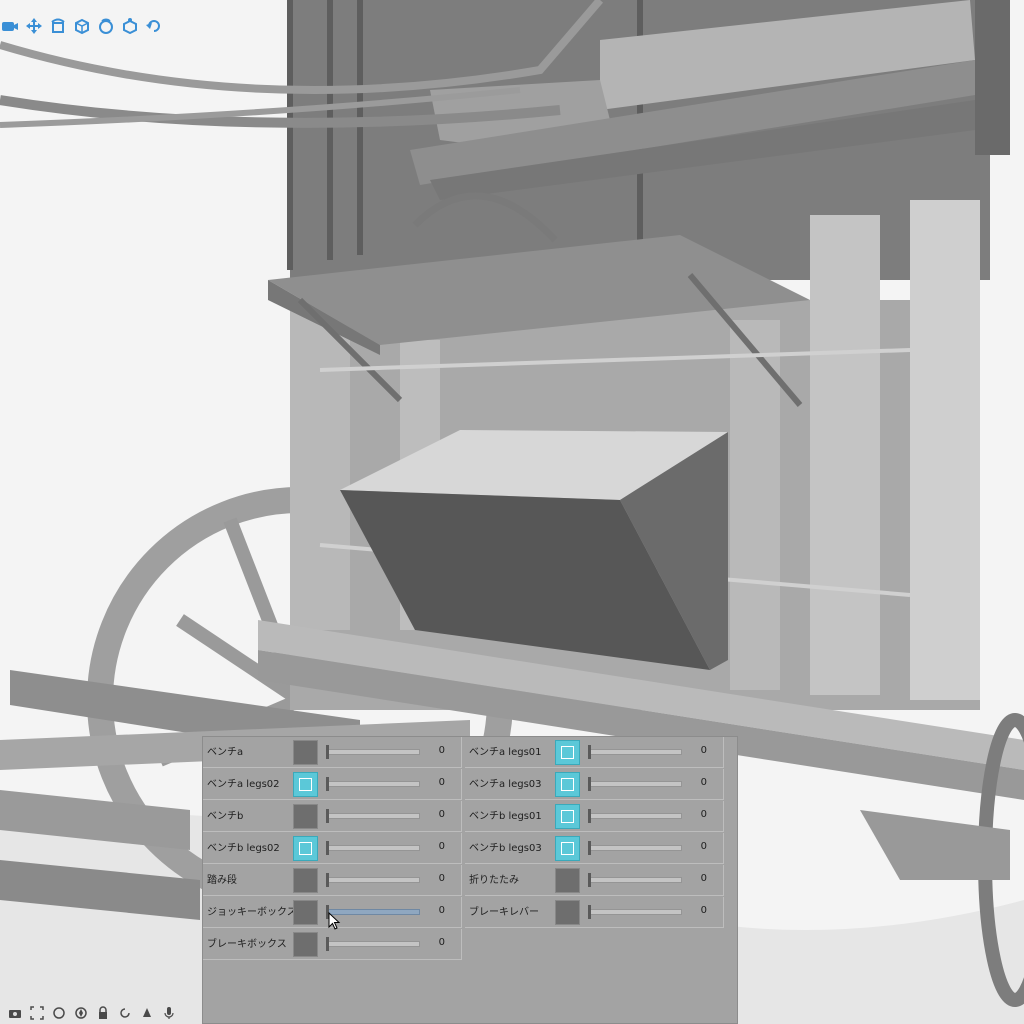  Describe the element at coordinates (222, 880) in the screenshot. I see `morph-label: 踏み段` at that location.